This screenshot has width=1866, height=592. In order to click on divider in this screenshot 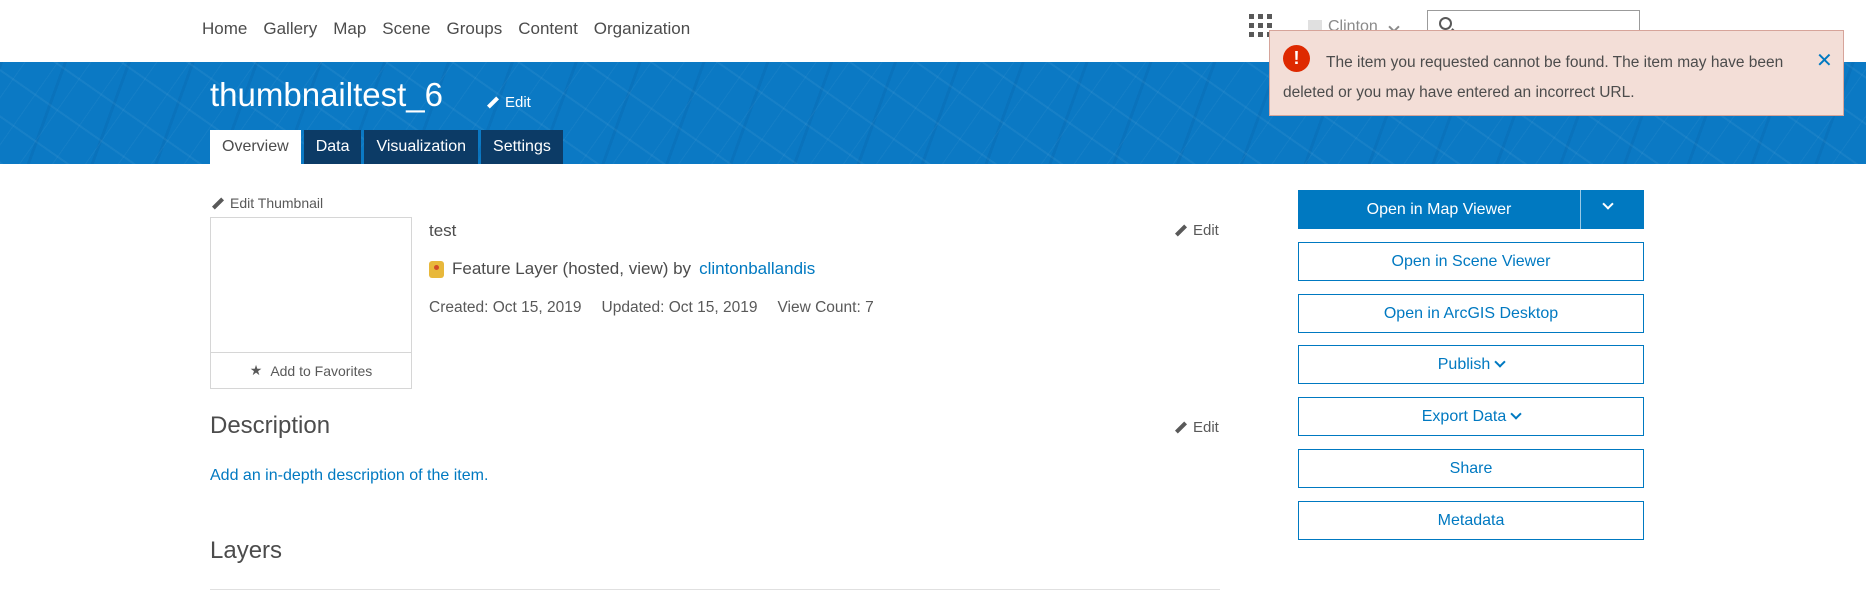, I will do `click(715, 589)`.